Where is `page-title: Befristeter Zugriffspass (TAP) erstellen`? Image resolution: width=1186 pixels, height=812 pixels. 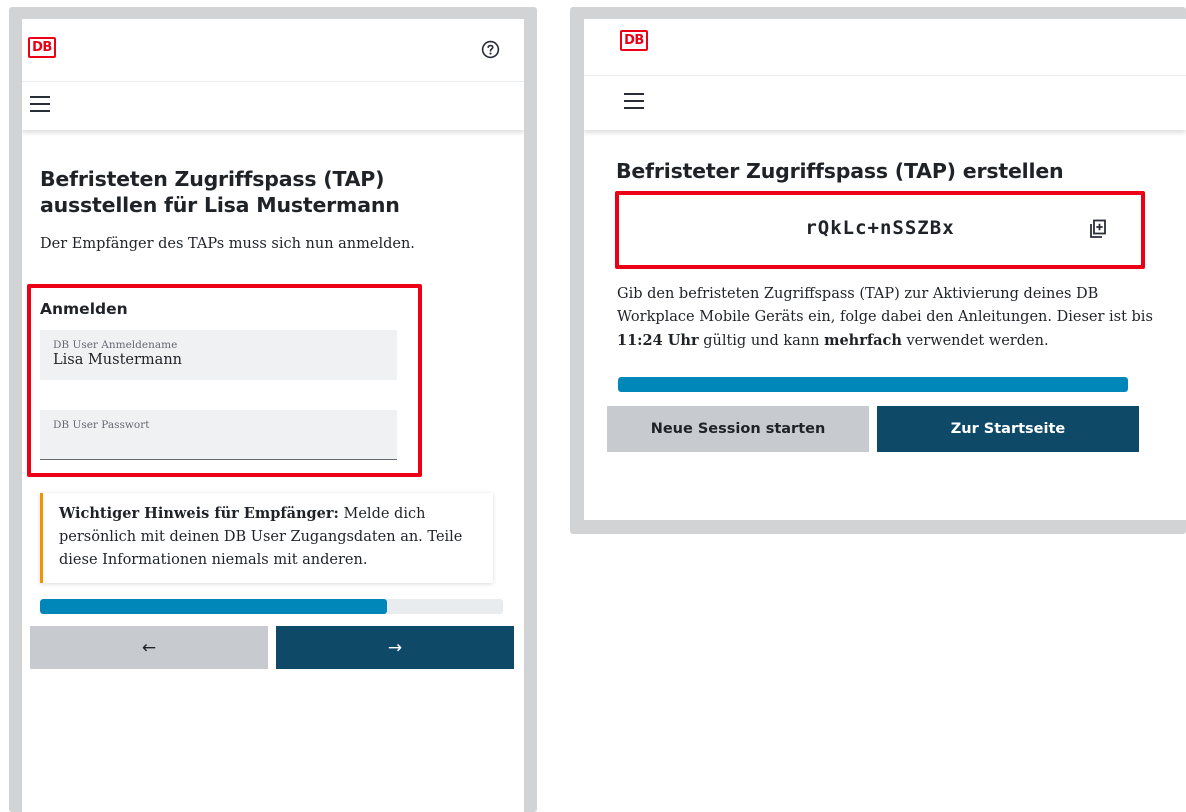
page-title: Befristeter Zugriffspass (TAP) erstellen is located at coordinates (840, 171).